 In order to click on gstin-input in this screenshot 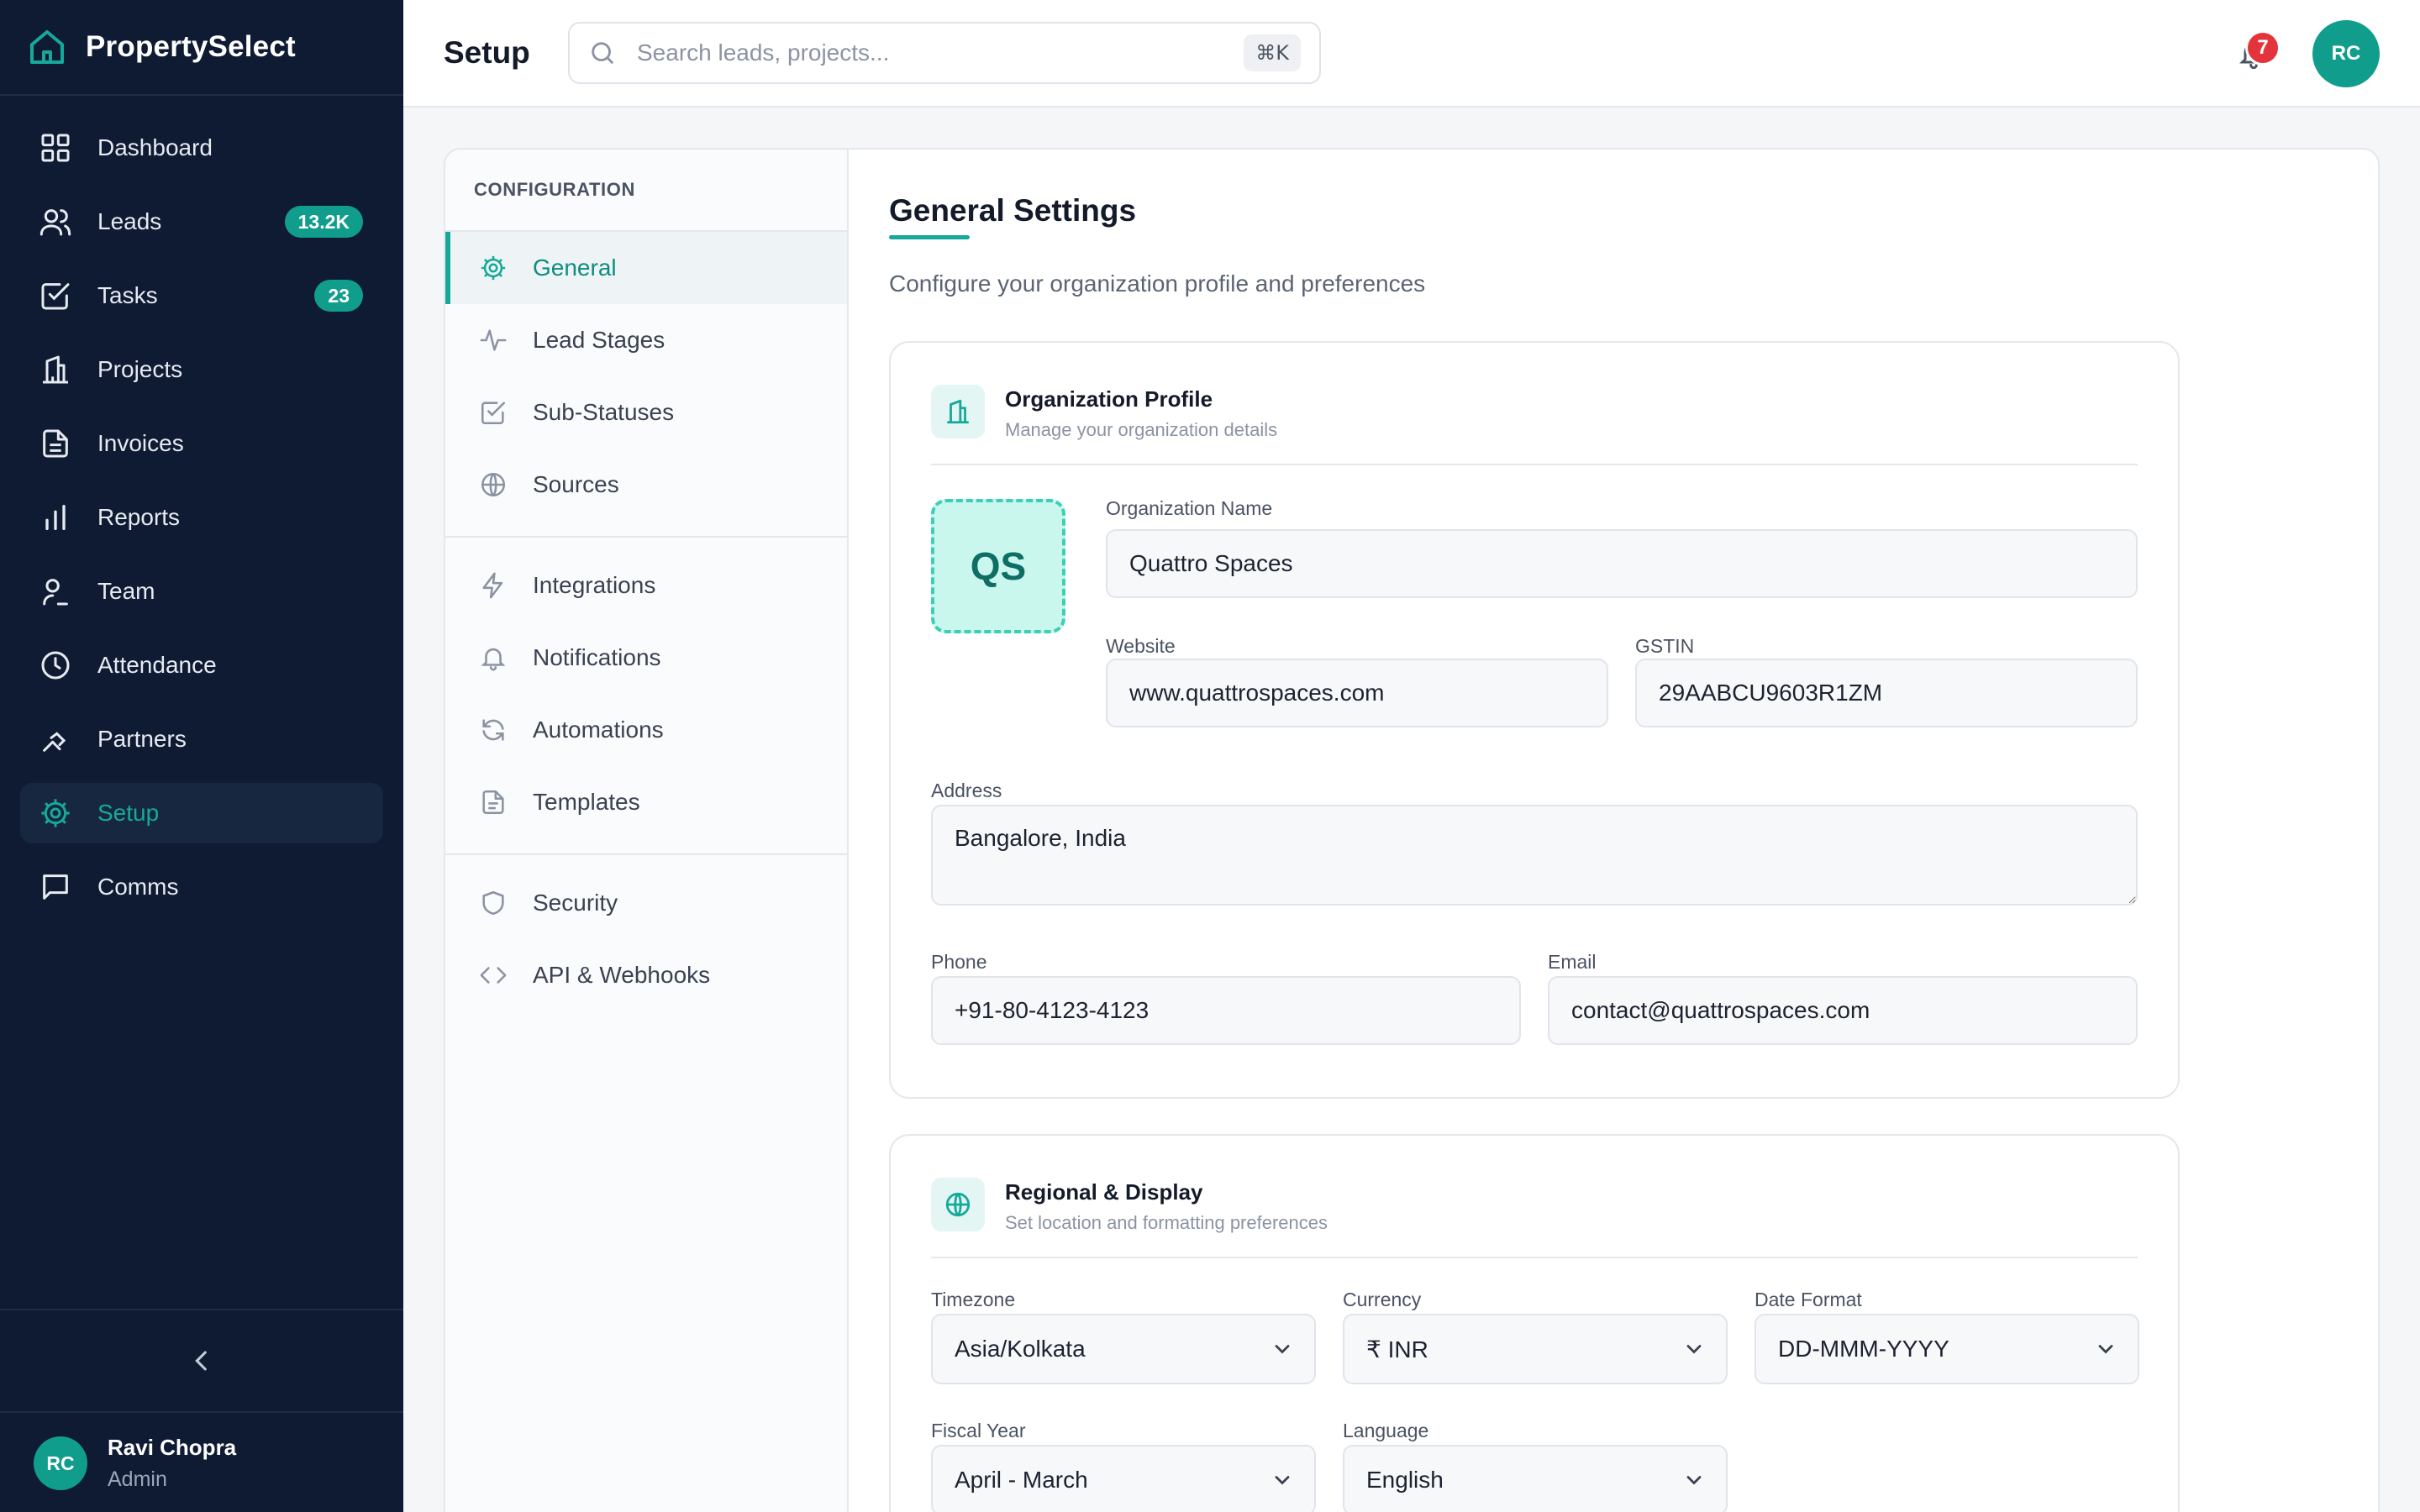, I will do `click(1886, 693)`.